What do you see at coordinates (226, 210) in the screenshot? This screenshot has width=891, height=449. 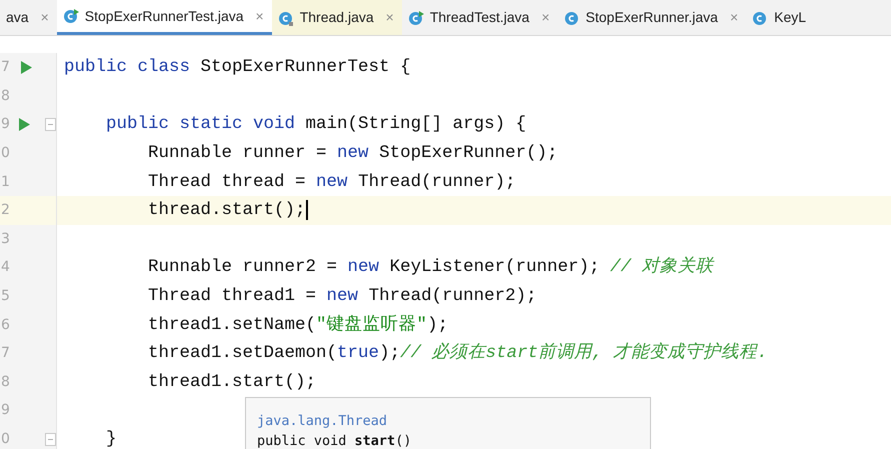 I see `code-line: thread.start();` at bounding box center [226, 210].